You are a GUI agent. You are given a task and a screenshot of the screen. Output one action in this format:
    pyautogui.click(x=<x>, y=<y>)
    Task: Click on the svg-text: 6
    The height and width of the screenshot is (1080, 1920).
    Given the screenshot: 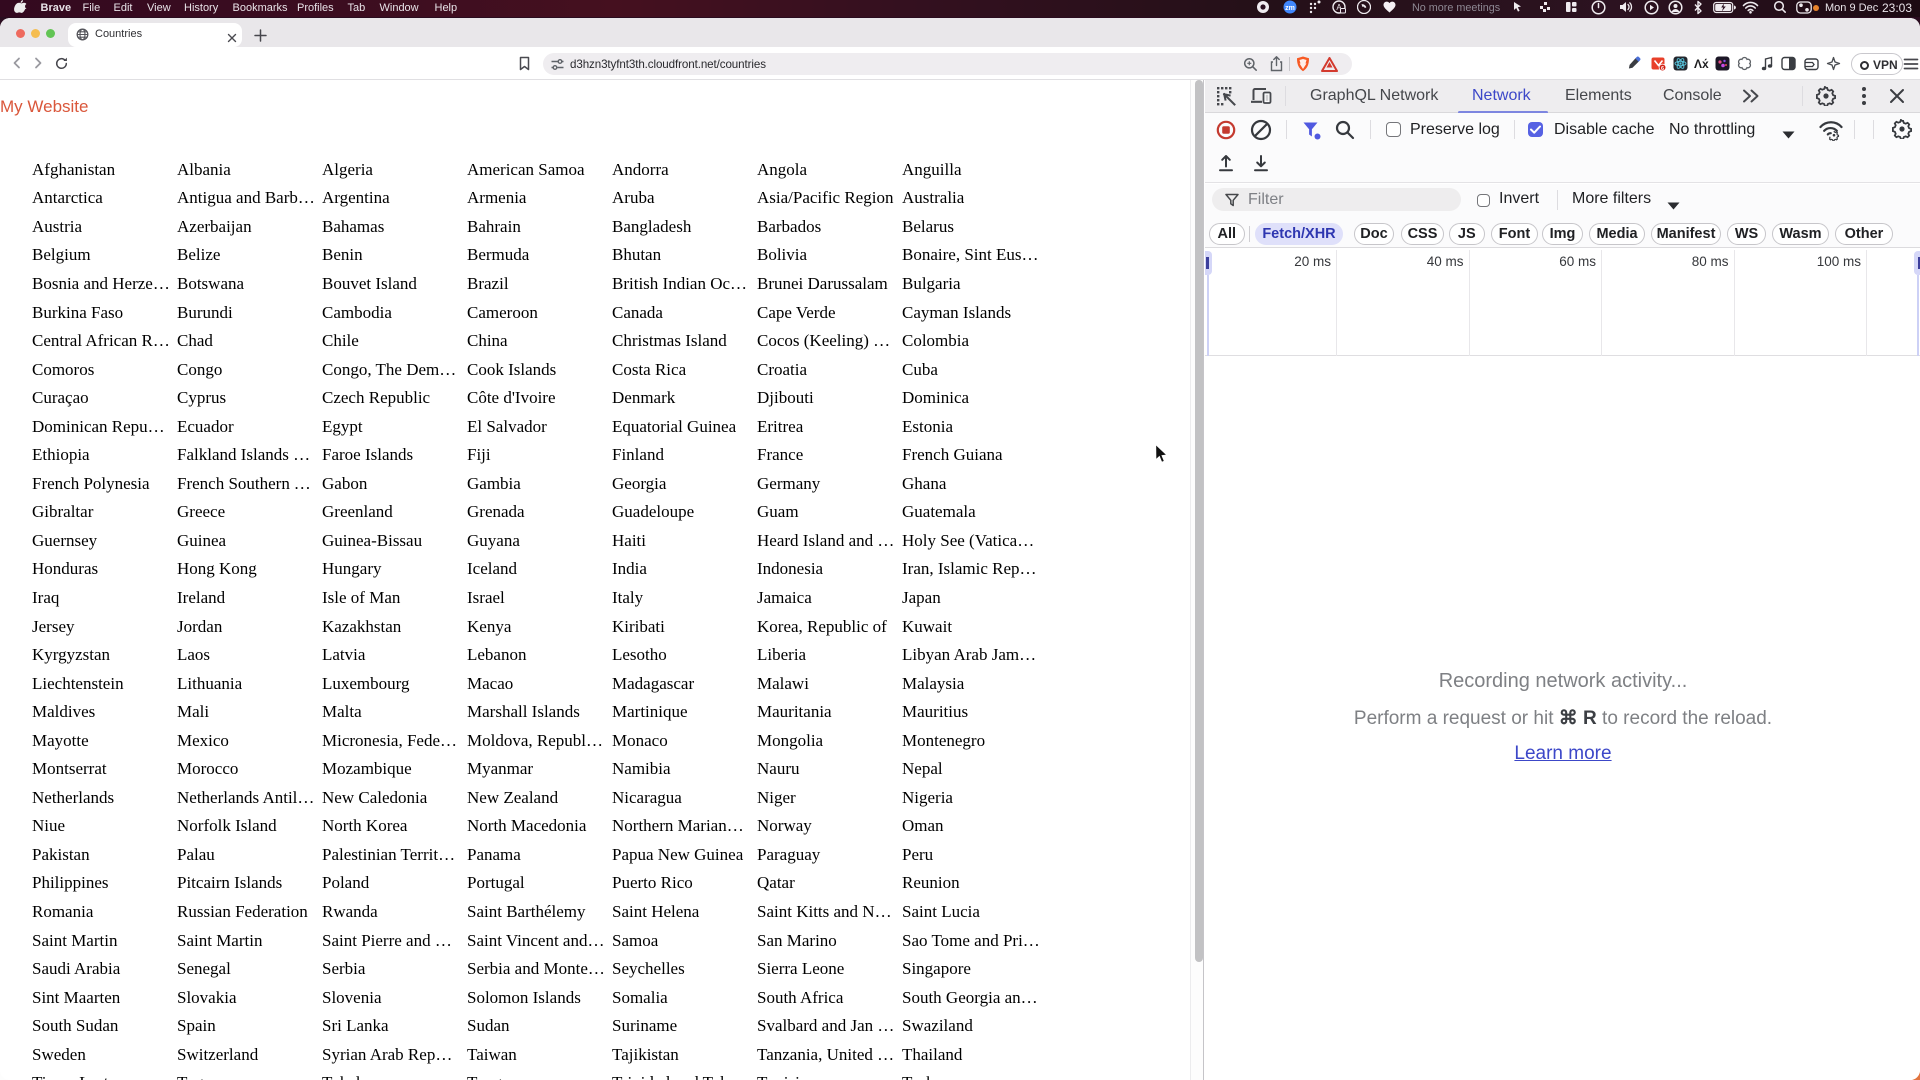 What is the action you would take?
    pyautogui.click(x=1662, y=68)
    